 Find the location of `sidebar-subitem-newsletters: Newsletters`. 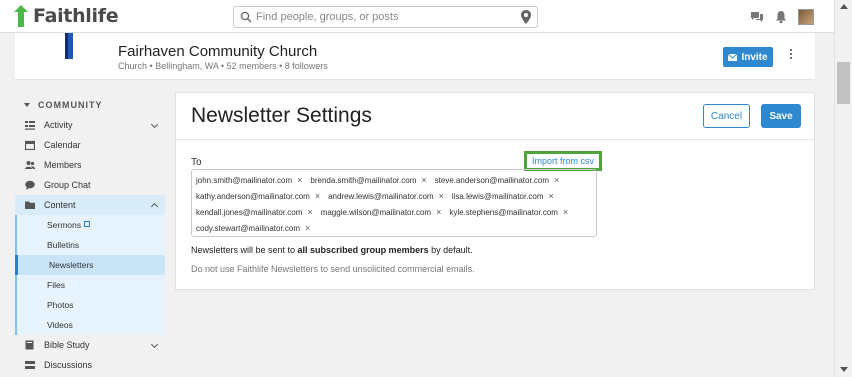

sidebar-subitem-newsletters: Newsletters is located at coordinates (90, 265).